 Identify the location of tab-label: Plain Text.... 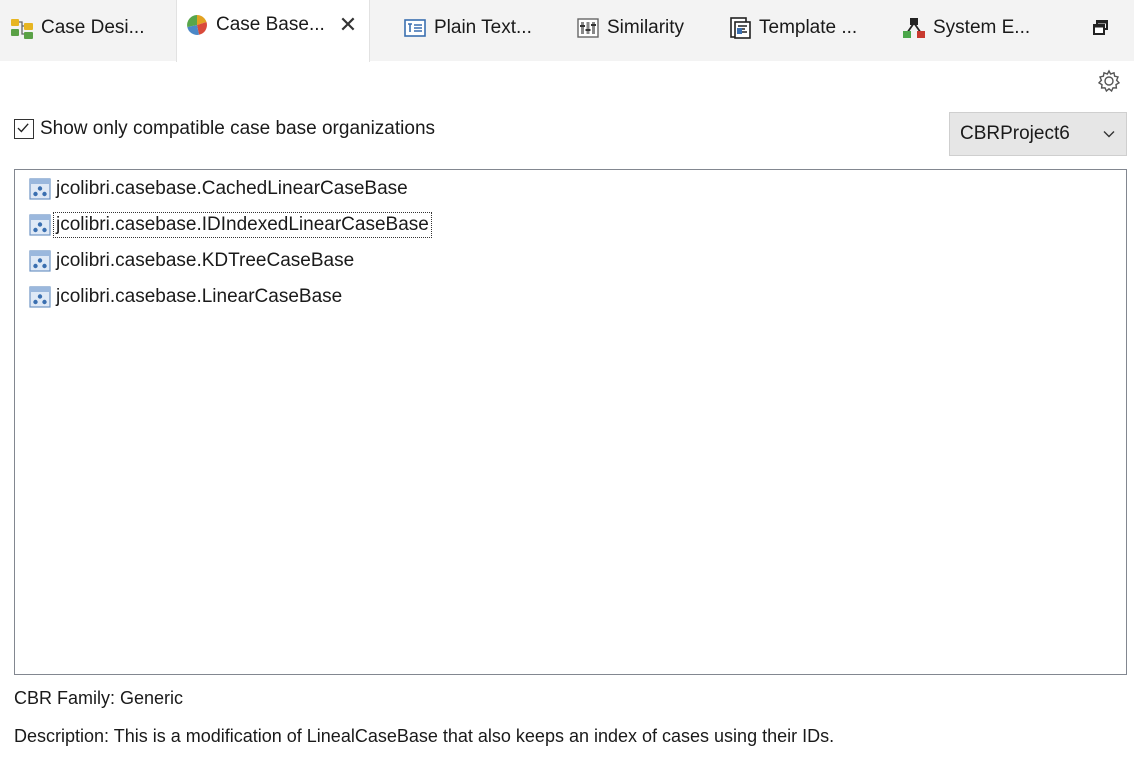
(483, 27).